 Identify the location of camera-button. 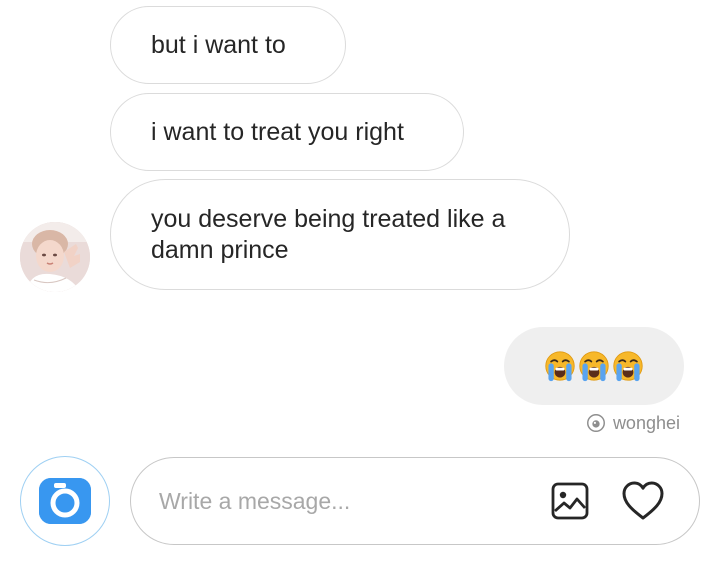
(65, 501).